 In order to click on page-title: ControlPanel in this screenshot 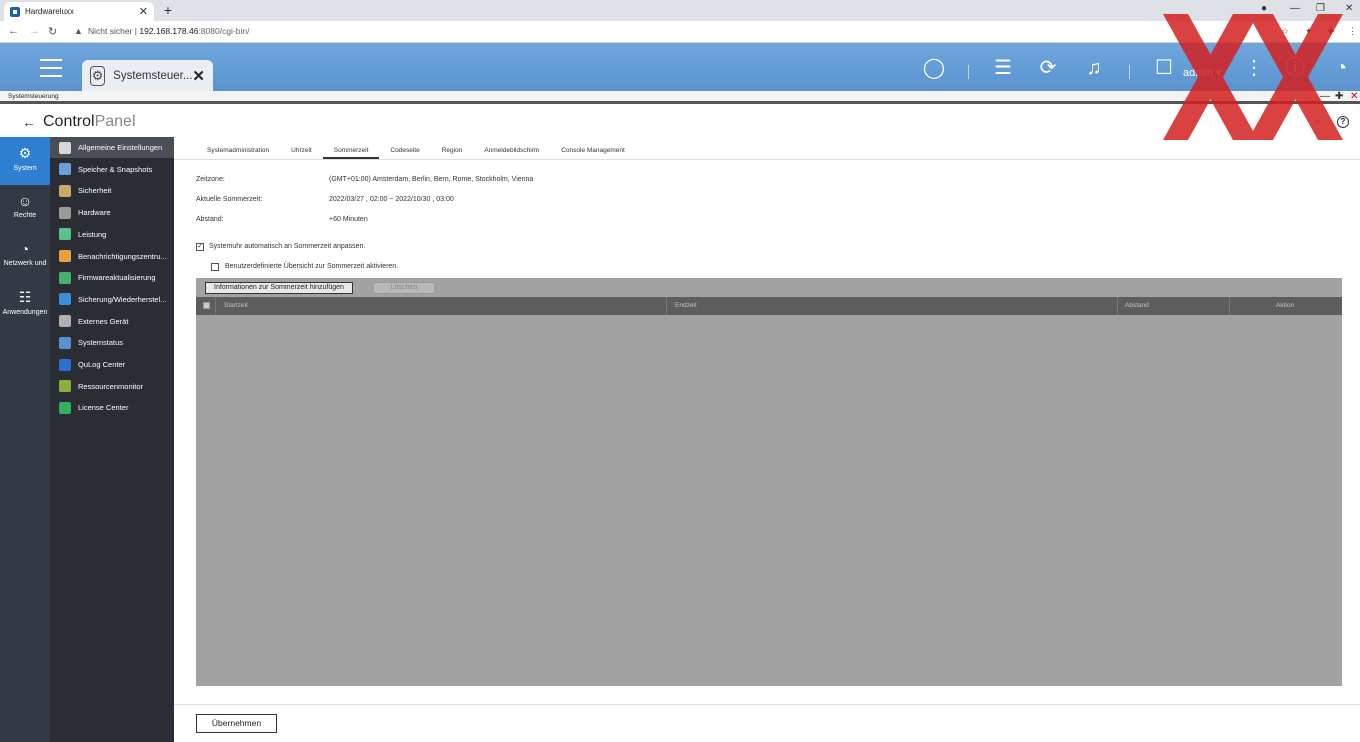, I will do `click(89, 122)`.